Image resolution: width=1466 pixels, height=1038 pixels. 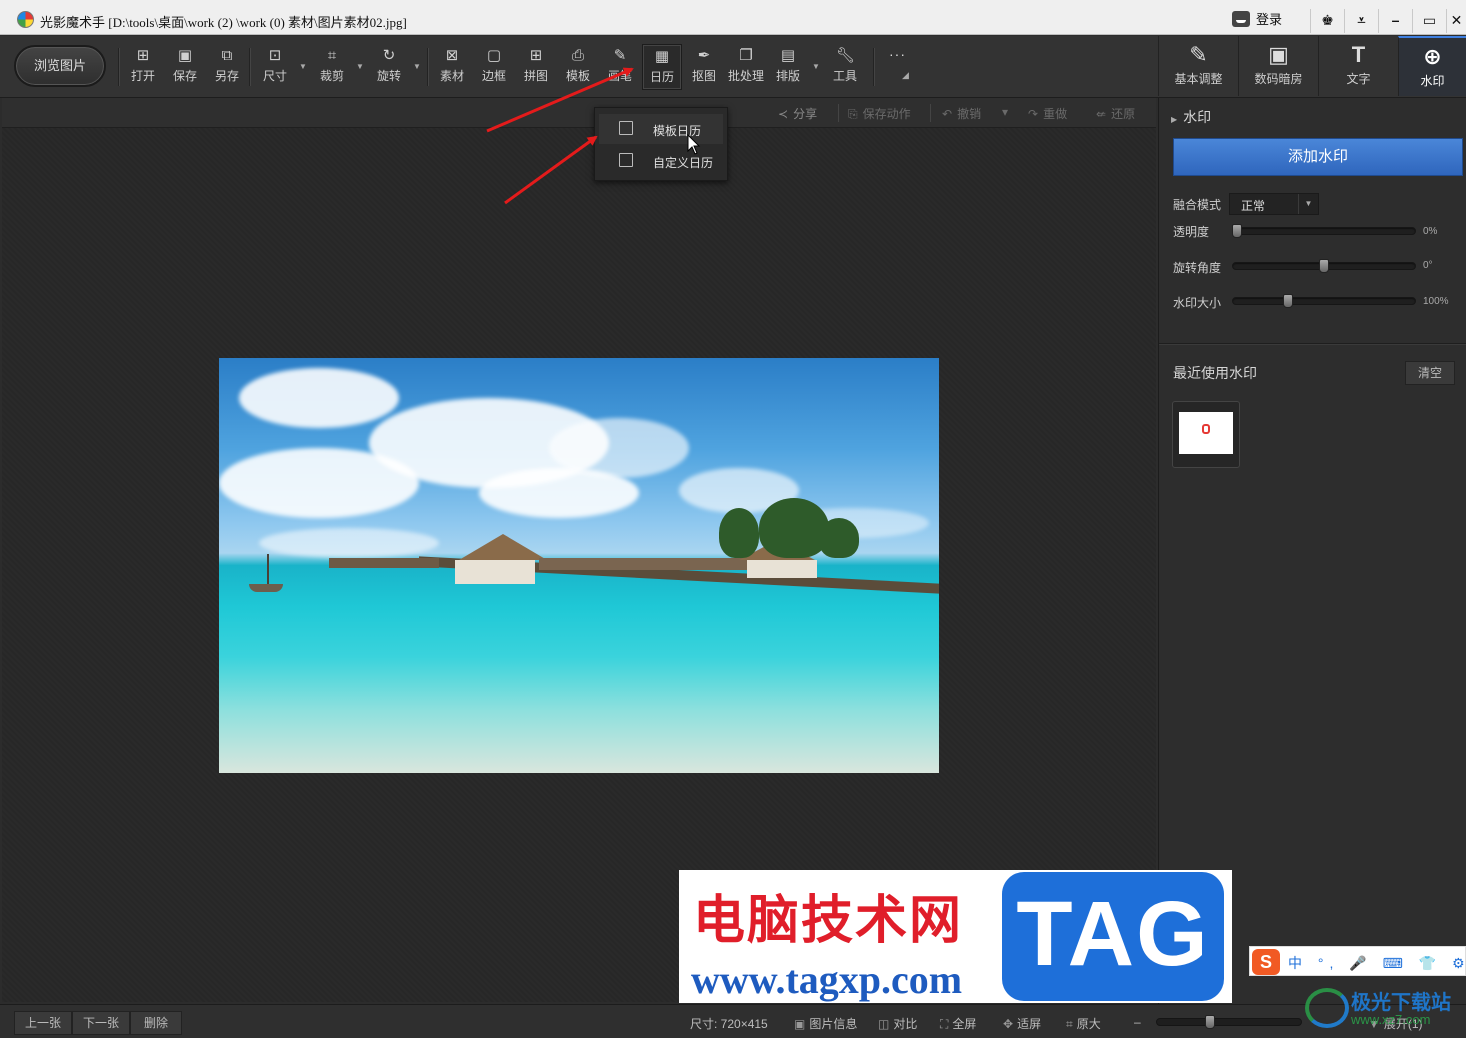 What do you see at coordinates (1358, 79) in the screenshot?
I see `tab-label: 文字` at bounding box center [1358, 79].